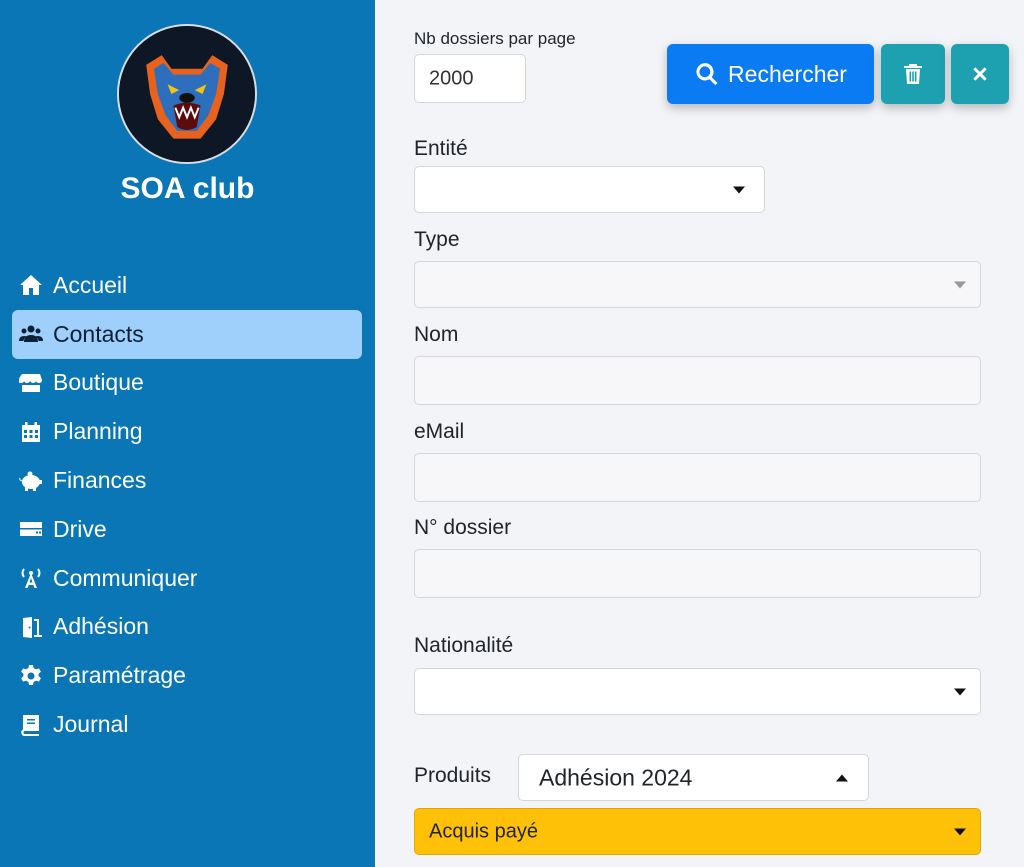  I want to click on door-open-icon, so click(33, 627).